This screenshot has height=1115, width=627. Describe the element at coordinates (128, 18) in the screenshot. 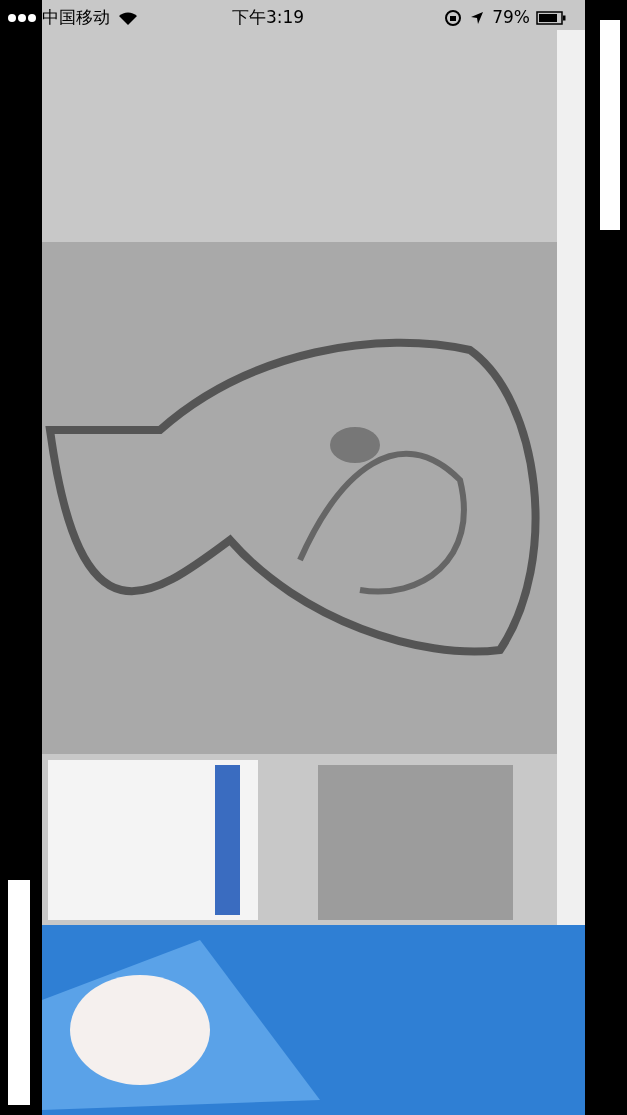

I see `wifi-icon` at that location.